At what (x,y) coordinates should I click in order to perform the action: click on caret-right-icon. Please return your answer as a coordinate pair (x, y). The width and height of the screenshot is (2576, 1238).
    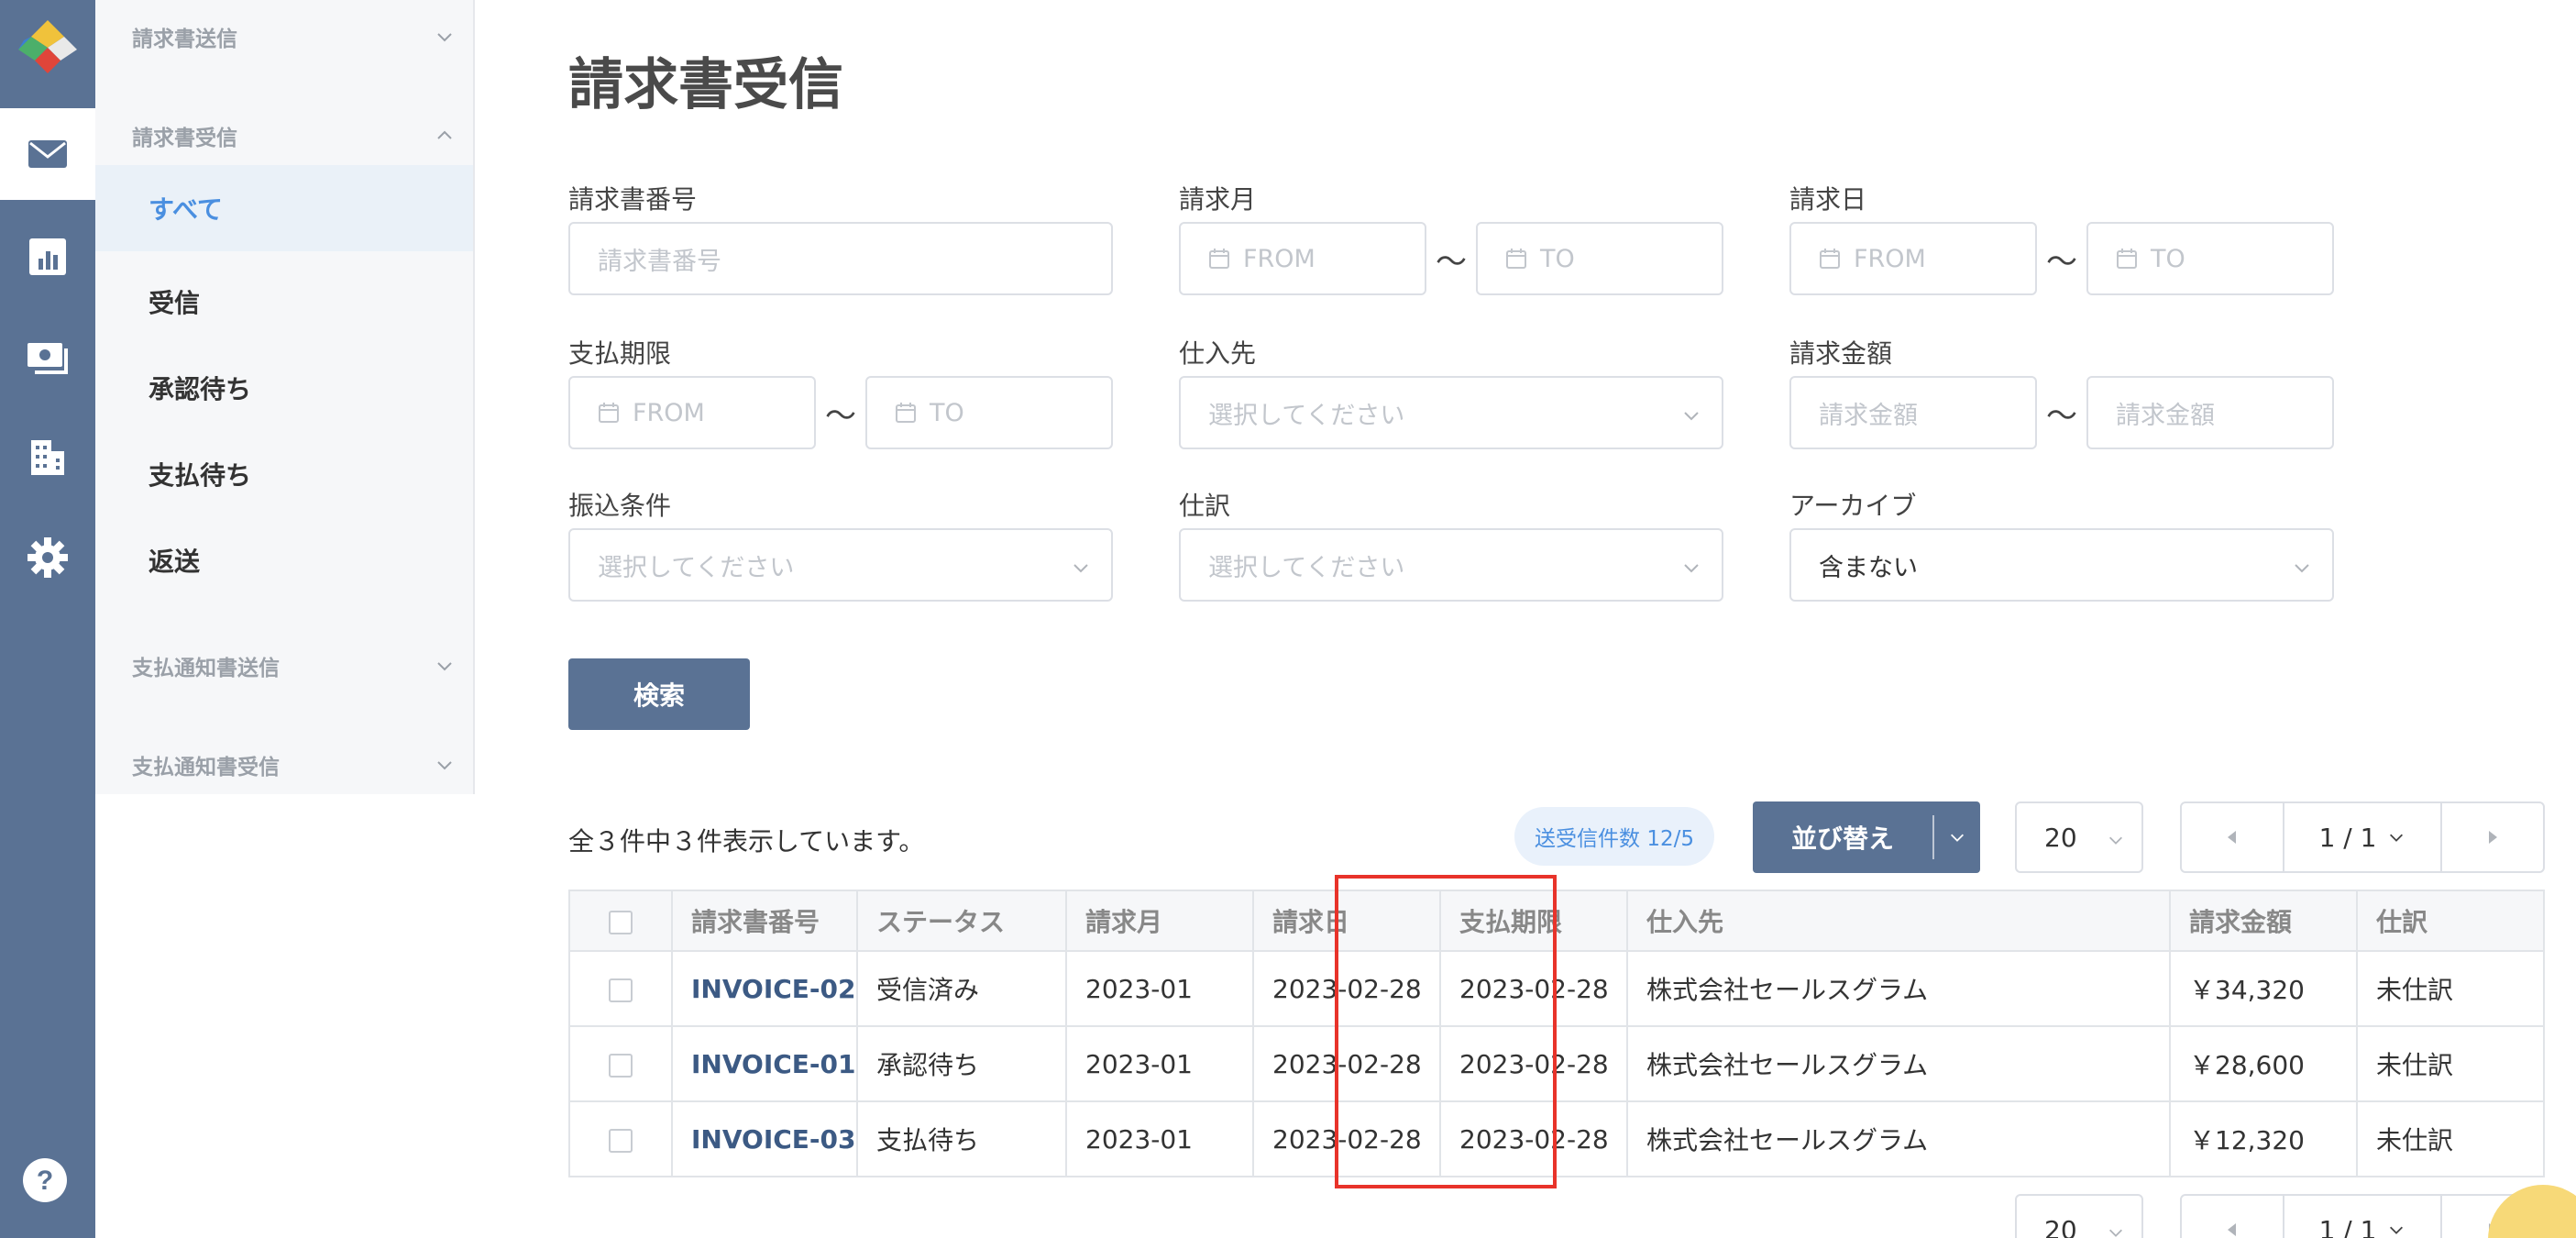
    Looking at the image, I should click on (2493, 837).